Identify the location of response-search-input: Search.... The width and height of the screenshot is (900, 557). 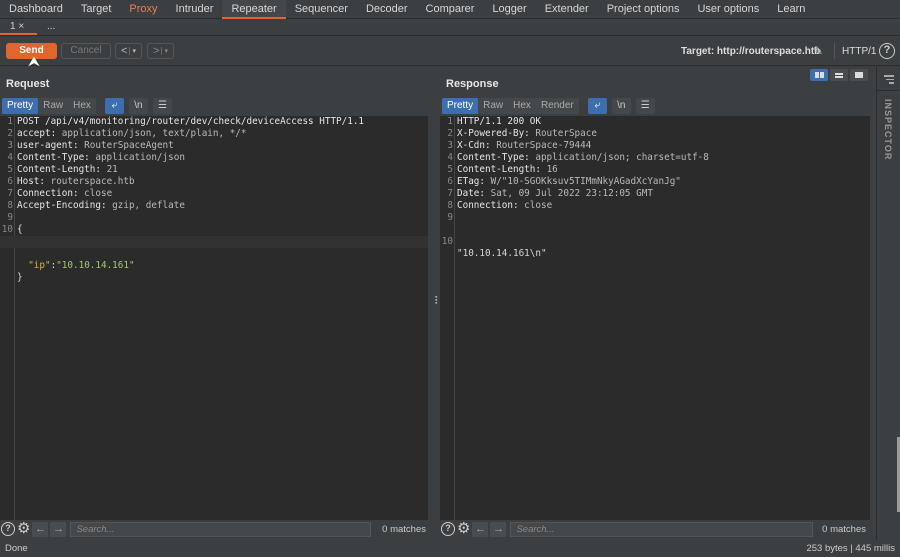
(662, 529).